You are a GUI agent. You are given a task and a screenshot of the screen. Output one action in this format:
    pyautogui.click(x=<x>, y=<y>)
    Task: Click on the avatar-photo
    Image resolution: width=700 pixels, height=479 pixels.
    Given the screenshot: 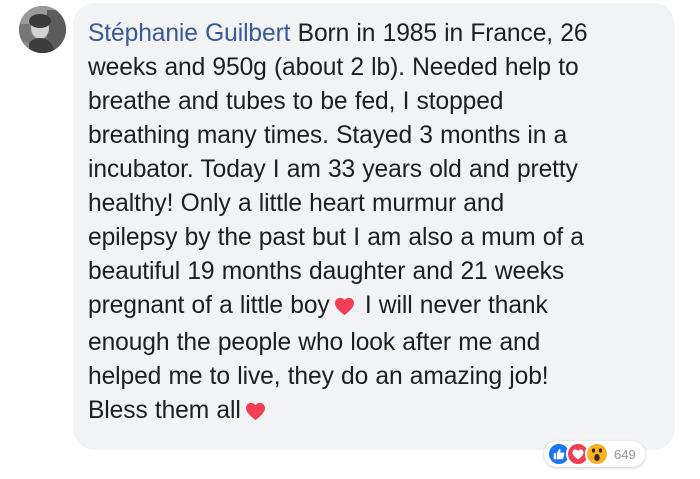 What is the action you would take?
    pyautogui.click(x=42, y=29)
    